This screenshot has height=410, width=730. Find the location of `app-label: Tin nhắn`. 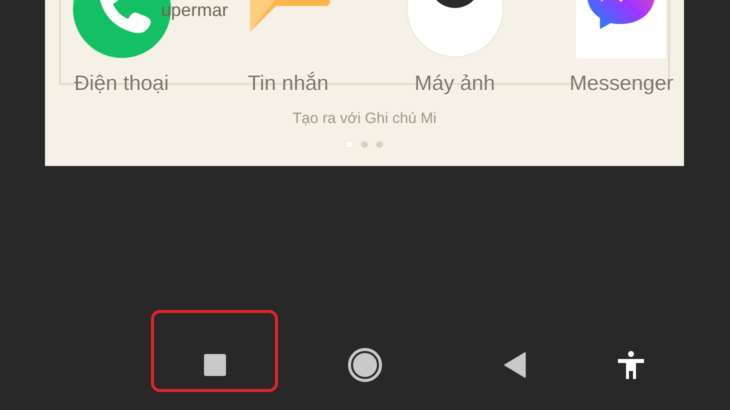

app-label: Tin nhắn is located at coordinates (288, 84).